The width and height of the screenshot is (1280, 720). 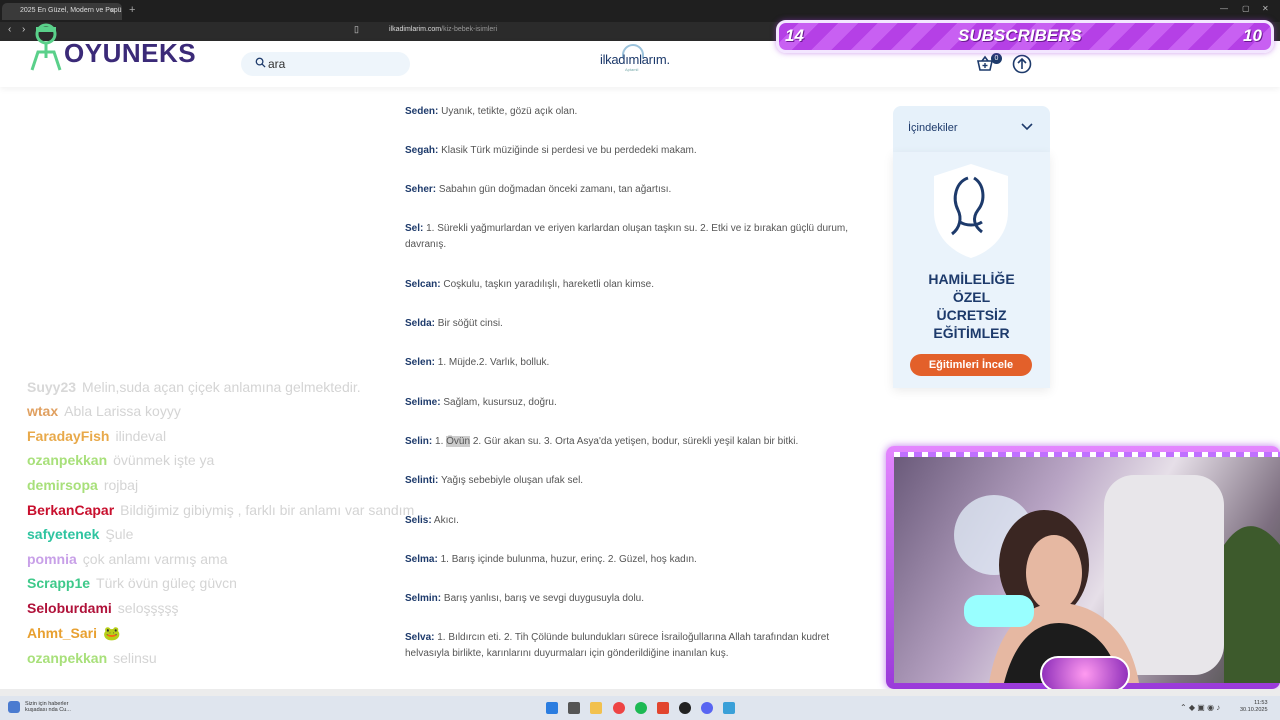 What do you see at coordinates (9, 29) in the screenshot?
I see `back-icon: ‹` at bounding box center [9, 29].